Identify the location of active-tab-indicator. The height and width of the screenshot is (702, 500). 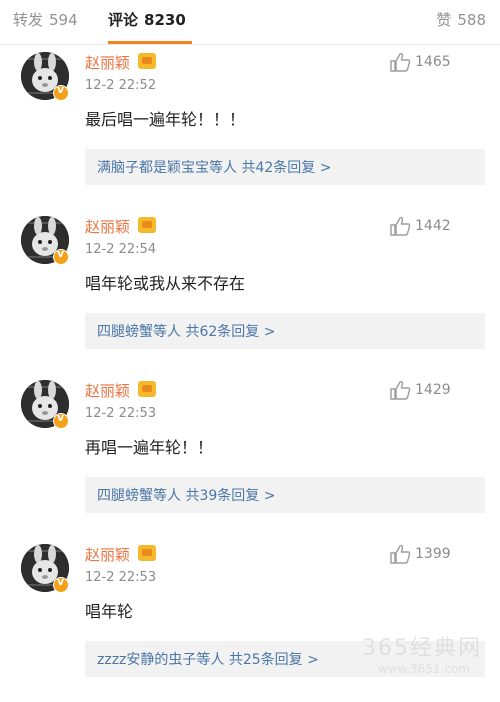
(150, 42).